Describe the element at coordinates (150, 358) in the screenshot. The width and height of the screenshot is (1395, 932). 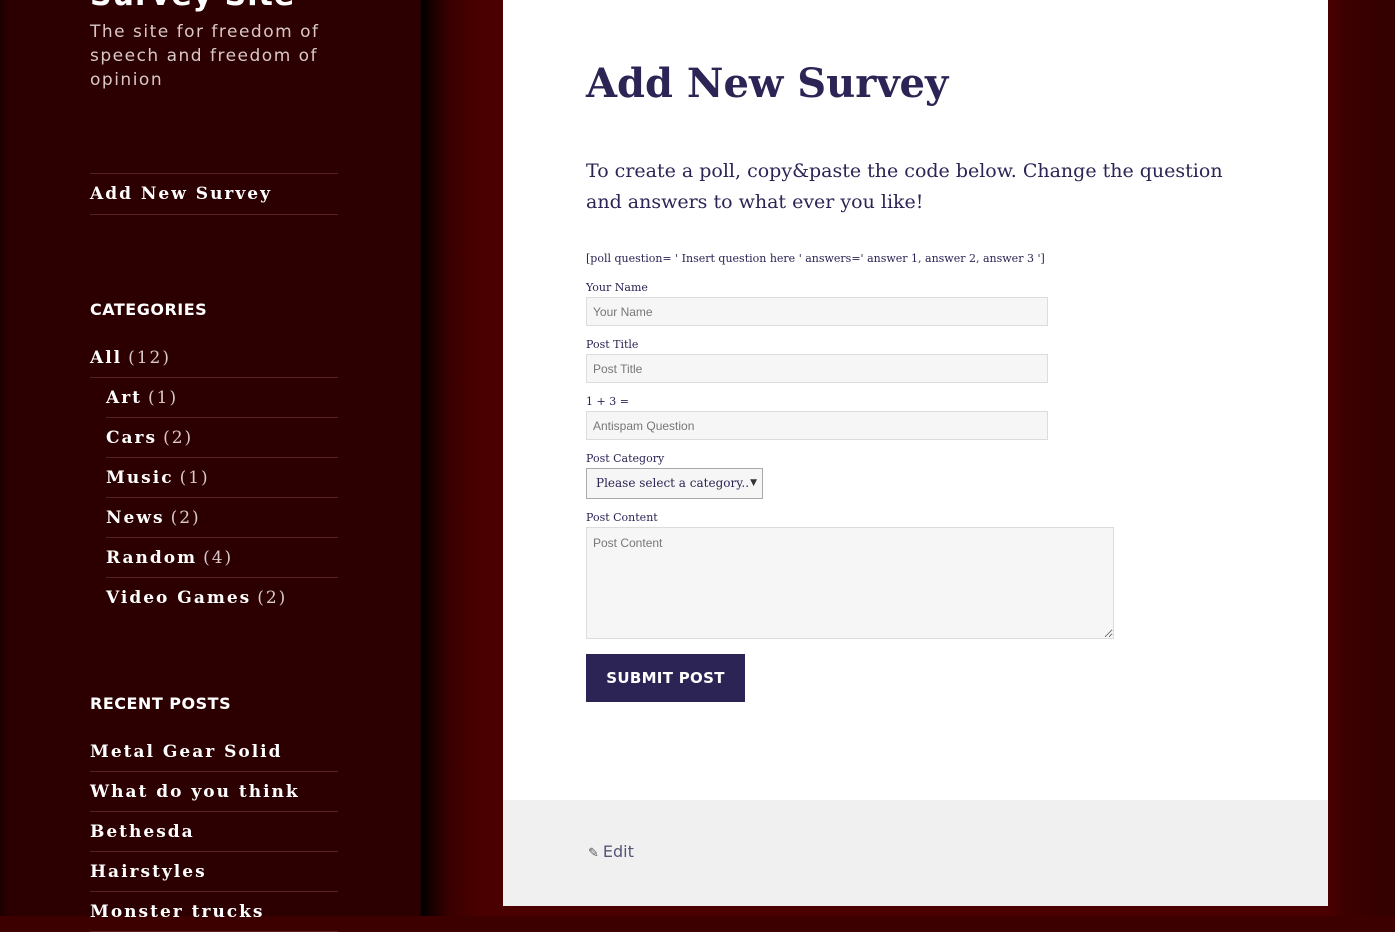
I see `category-count: (12)` at that location.